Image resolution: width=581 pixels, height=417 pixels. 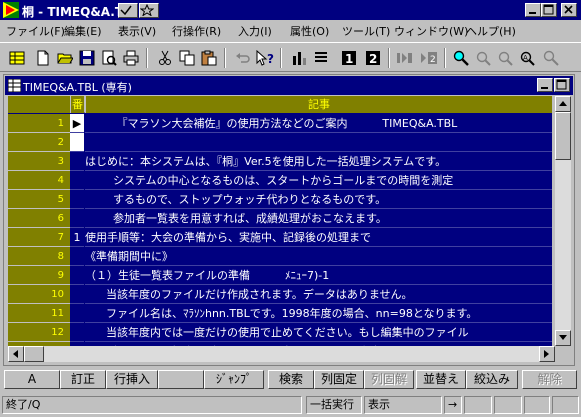 I want to click on table-row: 4 システムの中心となるものは、スタートからゴールまでの時間を測定, so click(x=280, y=180).